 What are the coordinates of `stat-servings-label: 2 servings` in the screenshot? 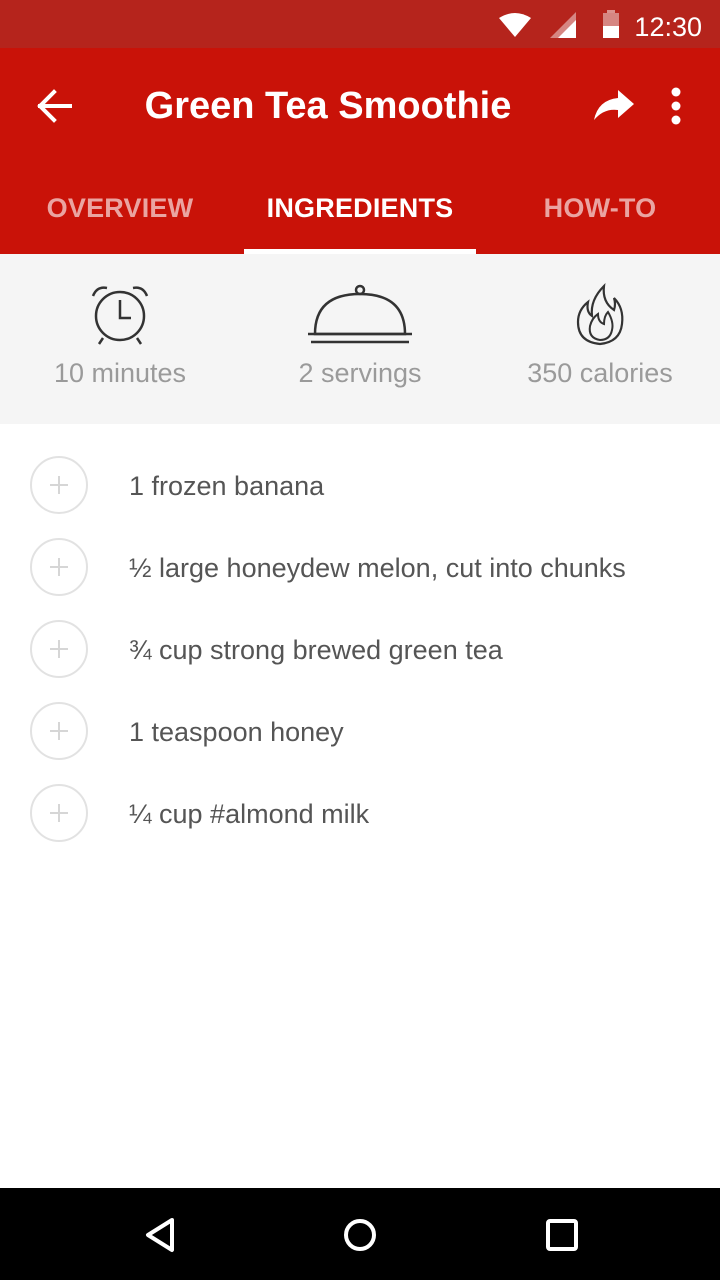 It's located at (360, 373).